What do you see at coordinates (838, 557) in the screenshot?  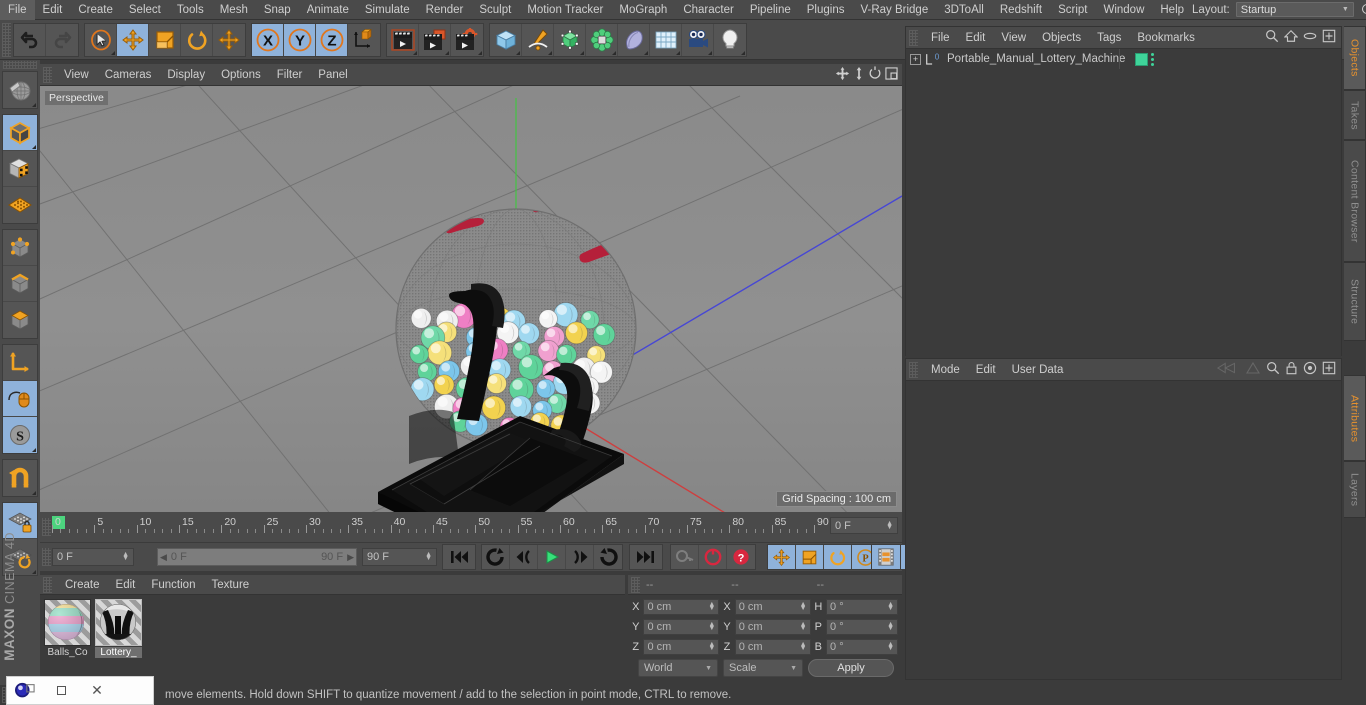 I see `record-rotation-button` at bounding box center [838, 557].